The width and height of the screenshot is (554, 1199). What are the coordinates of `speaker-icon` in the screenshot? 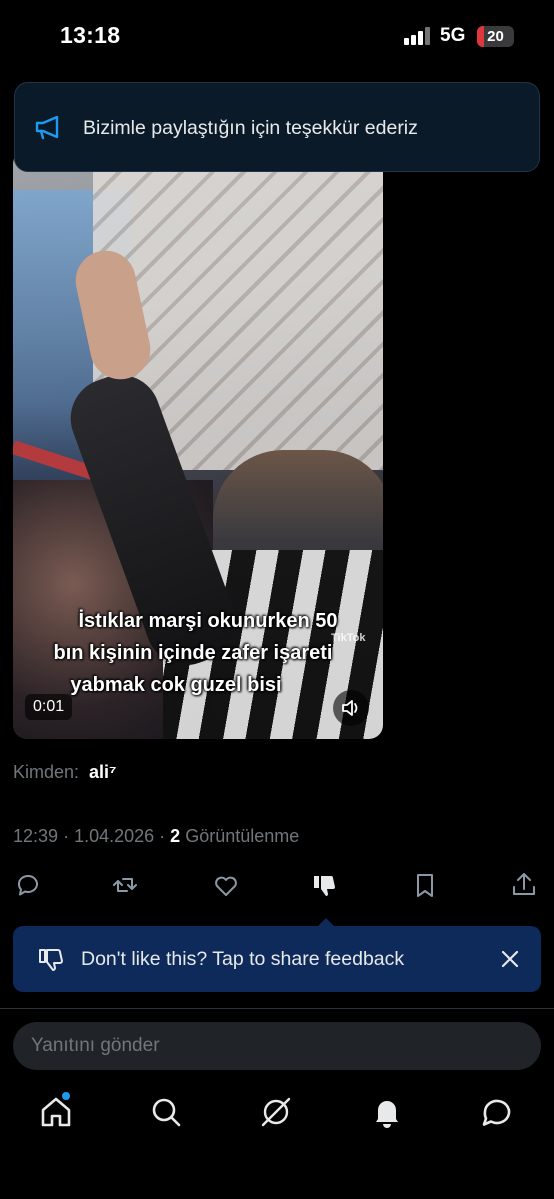 It's located at (350, 708).